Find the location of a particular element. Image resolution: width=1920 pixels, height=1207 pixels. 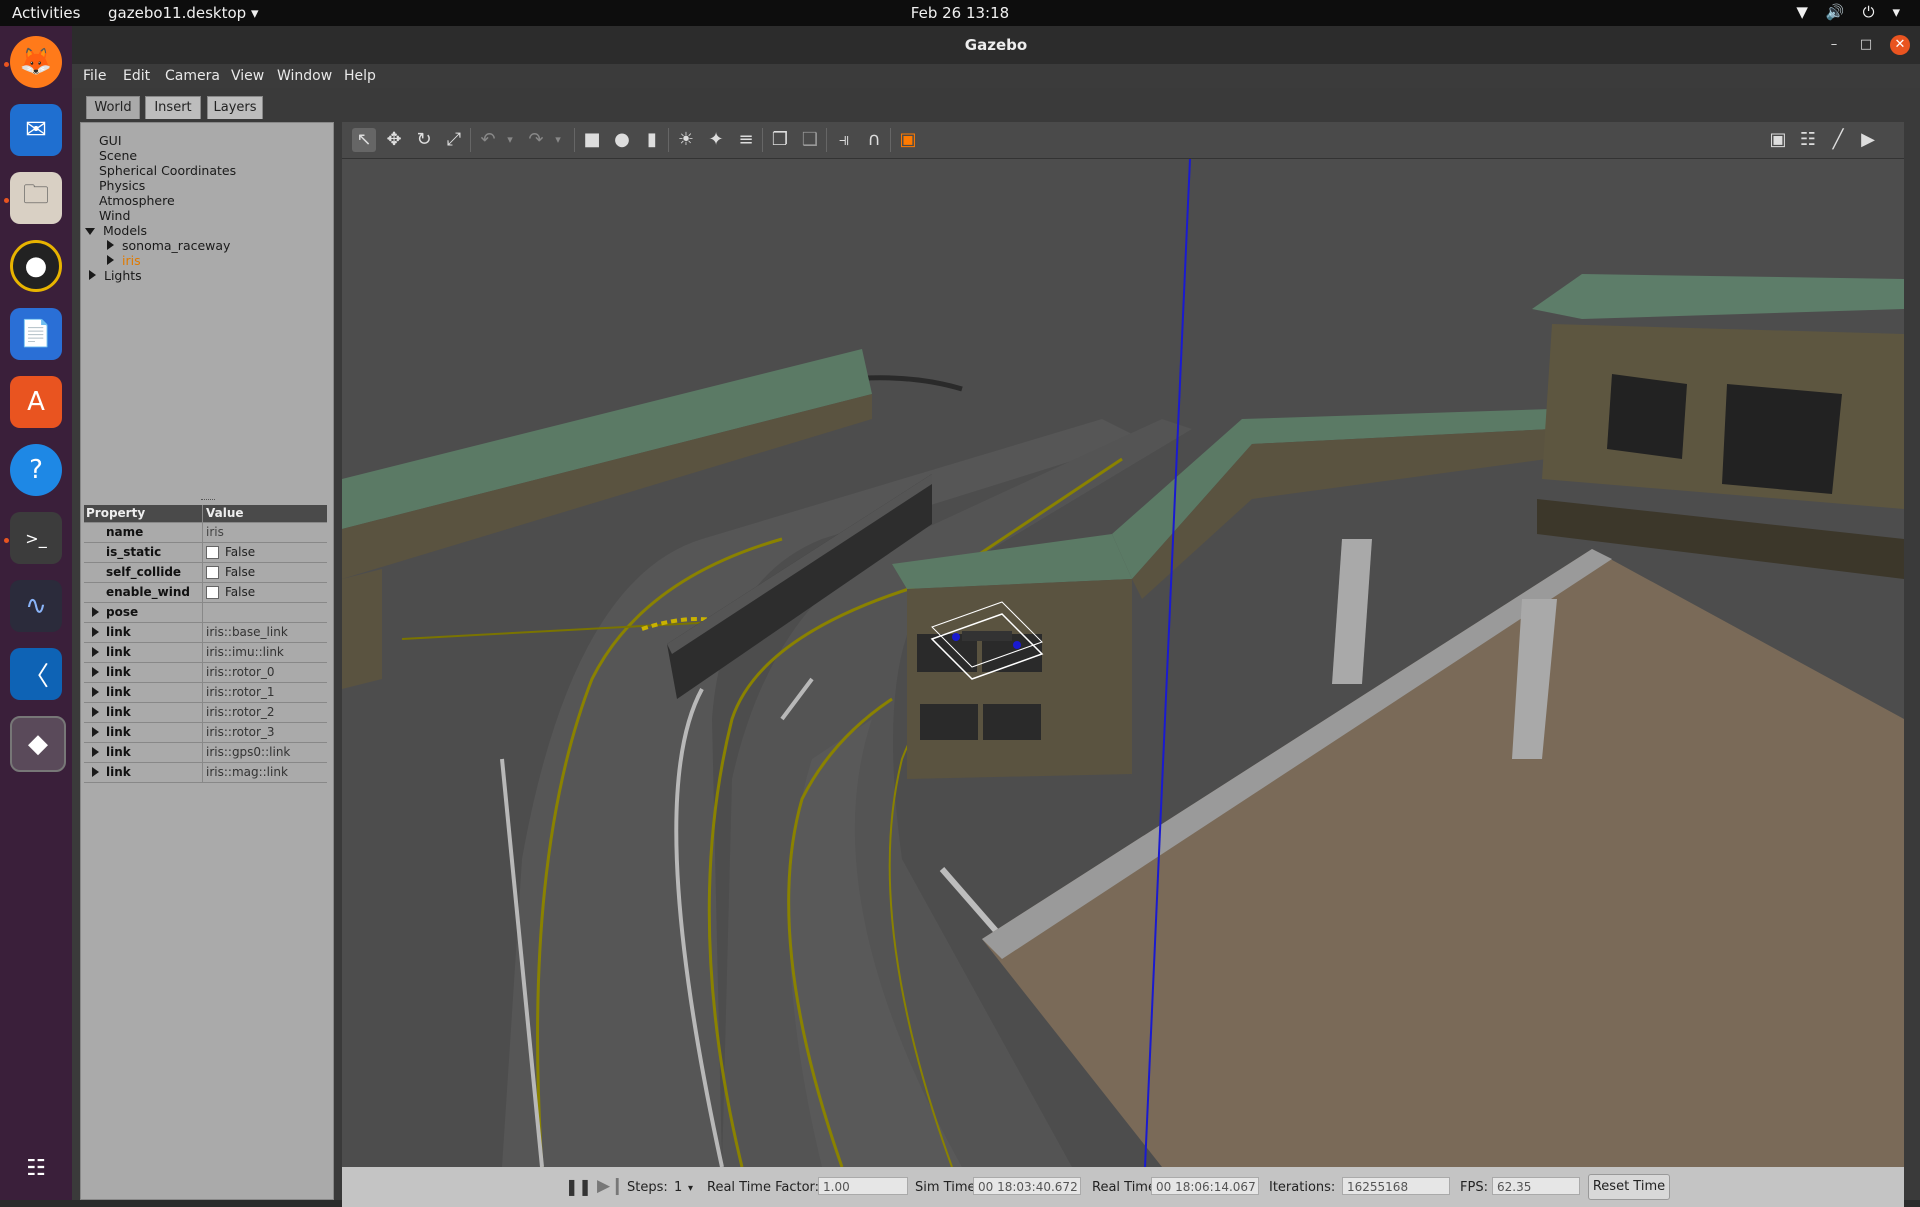

property-row-link: link iris::gps0::link is located at coordinates (205, 753).